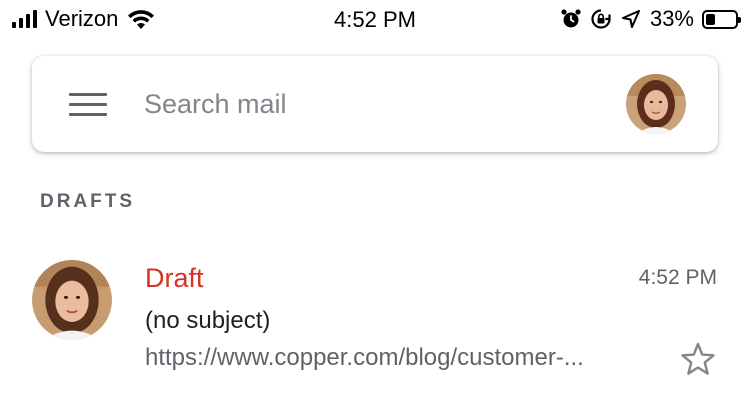  What do you see at coordinates (208, 320) in the screenshot?
I see `message-subject: (no subject)` at bounding box center [208, 320].